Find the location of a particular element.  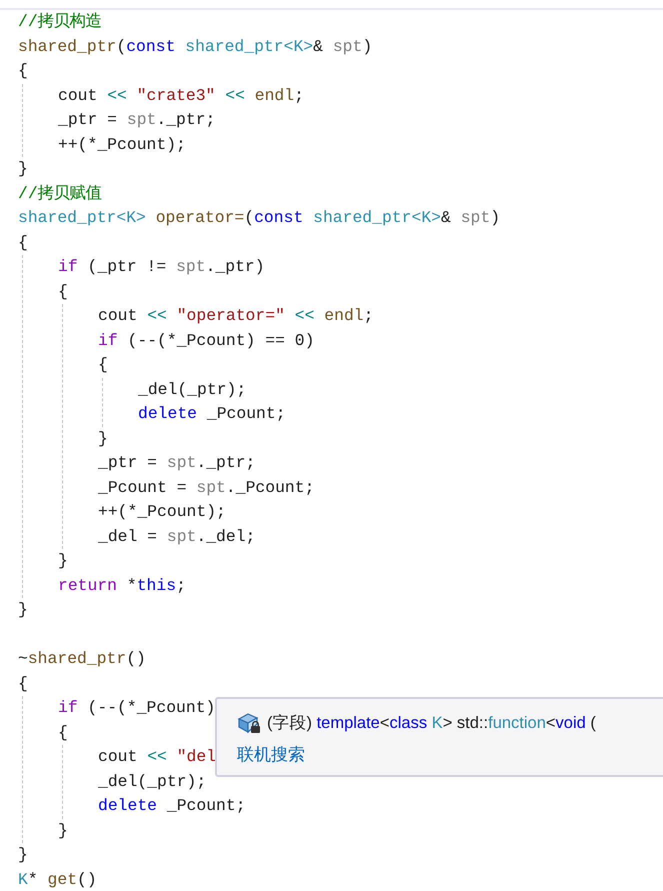

code-line: shared_ptr(const shared_ptr<K>& spt) is located at coordinates (195, 47).